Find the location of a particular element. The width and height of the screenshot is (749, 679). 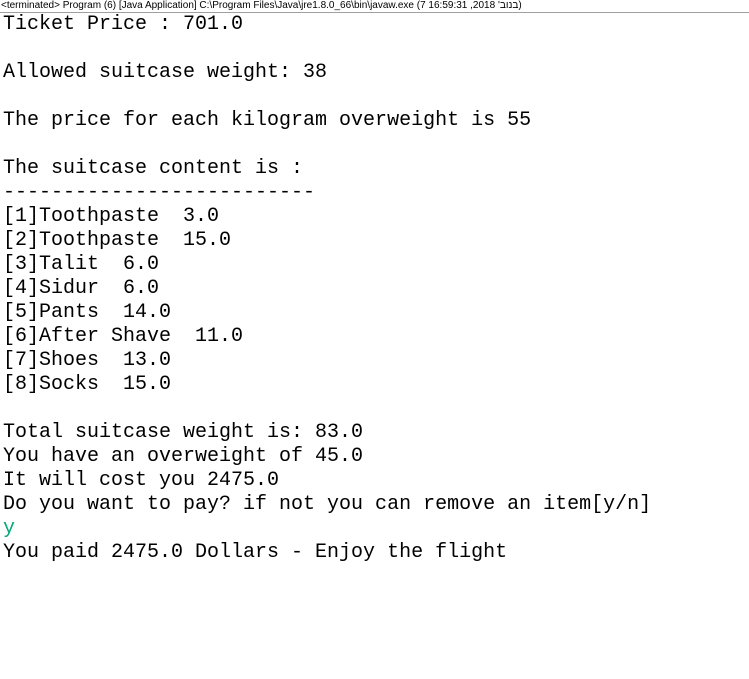

console-output-line: It will cost you 2475.0 is located at coordinates (141, 480).